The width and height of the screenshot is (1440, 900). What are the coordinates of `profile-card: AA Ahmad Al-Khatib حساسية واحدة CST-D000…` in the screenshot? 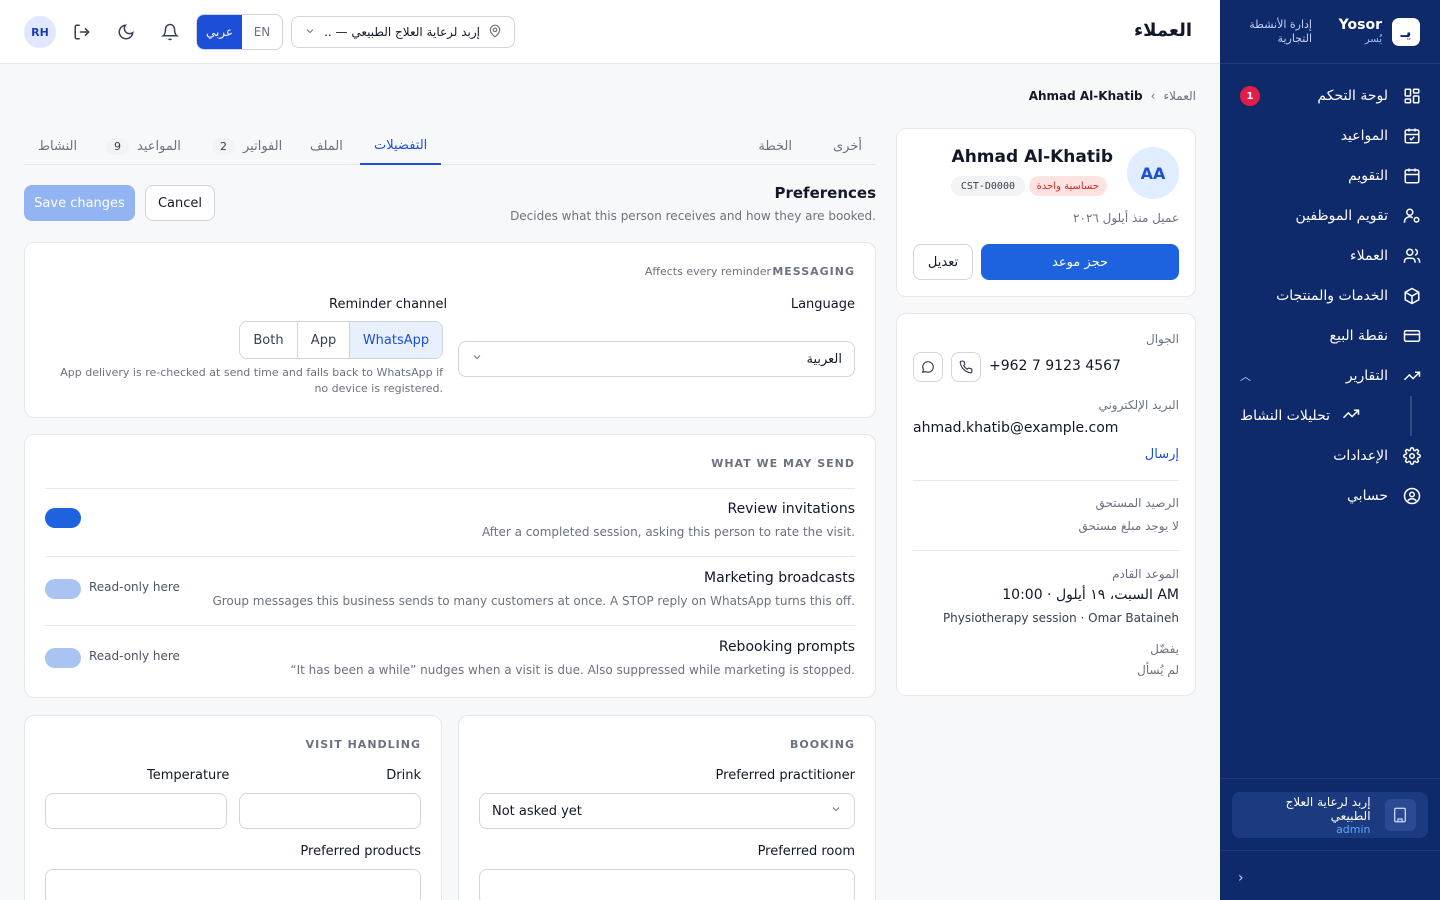 It's located at (1046, 212).